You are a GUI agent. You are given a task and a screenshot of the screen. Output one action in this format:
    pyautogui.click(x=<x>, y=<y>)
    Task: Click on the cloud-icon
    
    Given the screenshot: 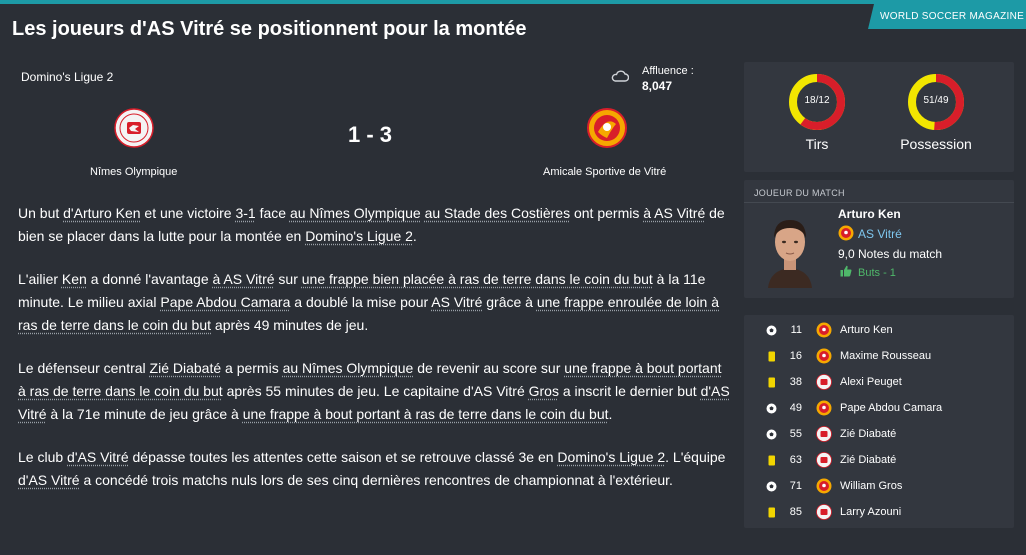 What is the action you would take?
    pyautogui.click(x=620, y=76)
    